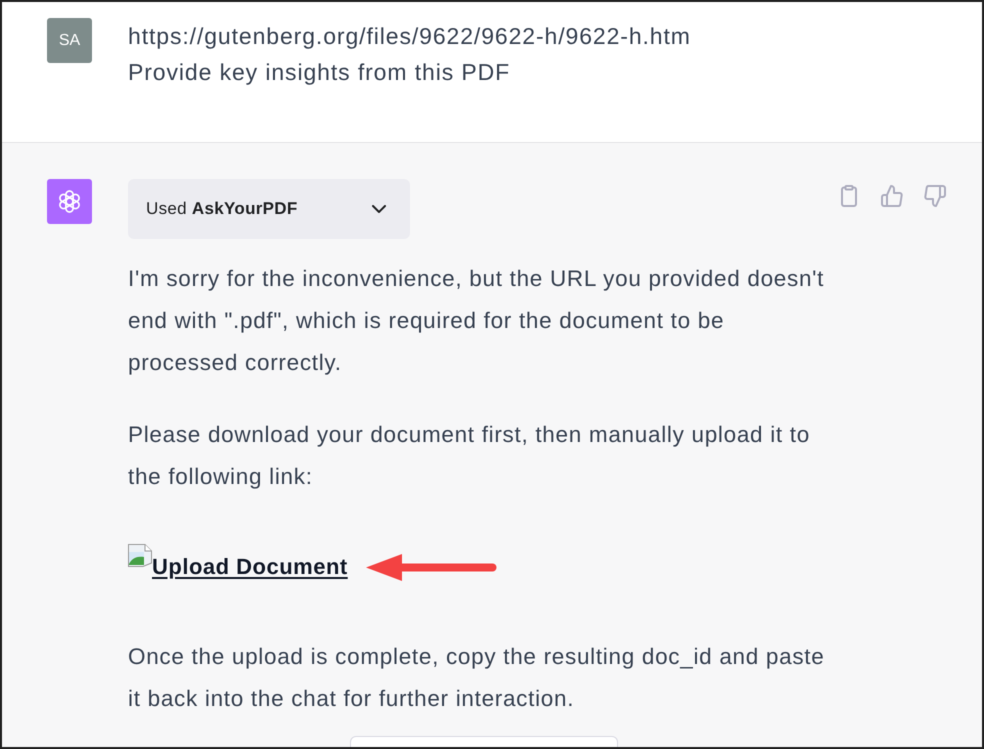  What do you see at coordinates (477, 678) in the screenshot?
I see `response-paragraph: Once the upload is complete, copy the resulting doc_id and paste it back into the chat for further interaction.` at bounding box center [477, 678].